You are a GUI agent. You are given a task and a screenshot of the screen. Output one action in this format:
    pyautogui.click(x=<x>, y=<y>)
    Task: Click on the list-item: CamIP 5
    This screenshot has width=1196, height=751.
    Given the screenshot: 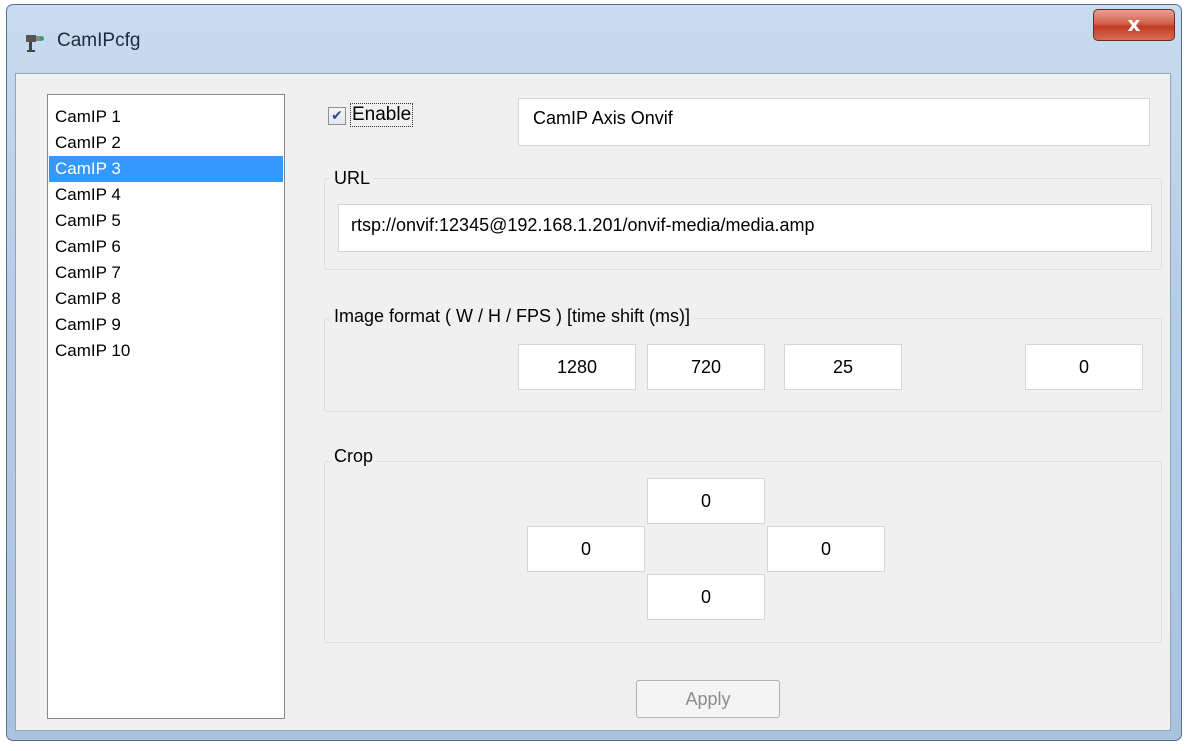 What is the action you would take?
    pyautogui.click(x=166, y=221)
    